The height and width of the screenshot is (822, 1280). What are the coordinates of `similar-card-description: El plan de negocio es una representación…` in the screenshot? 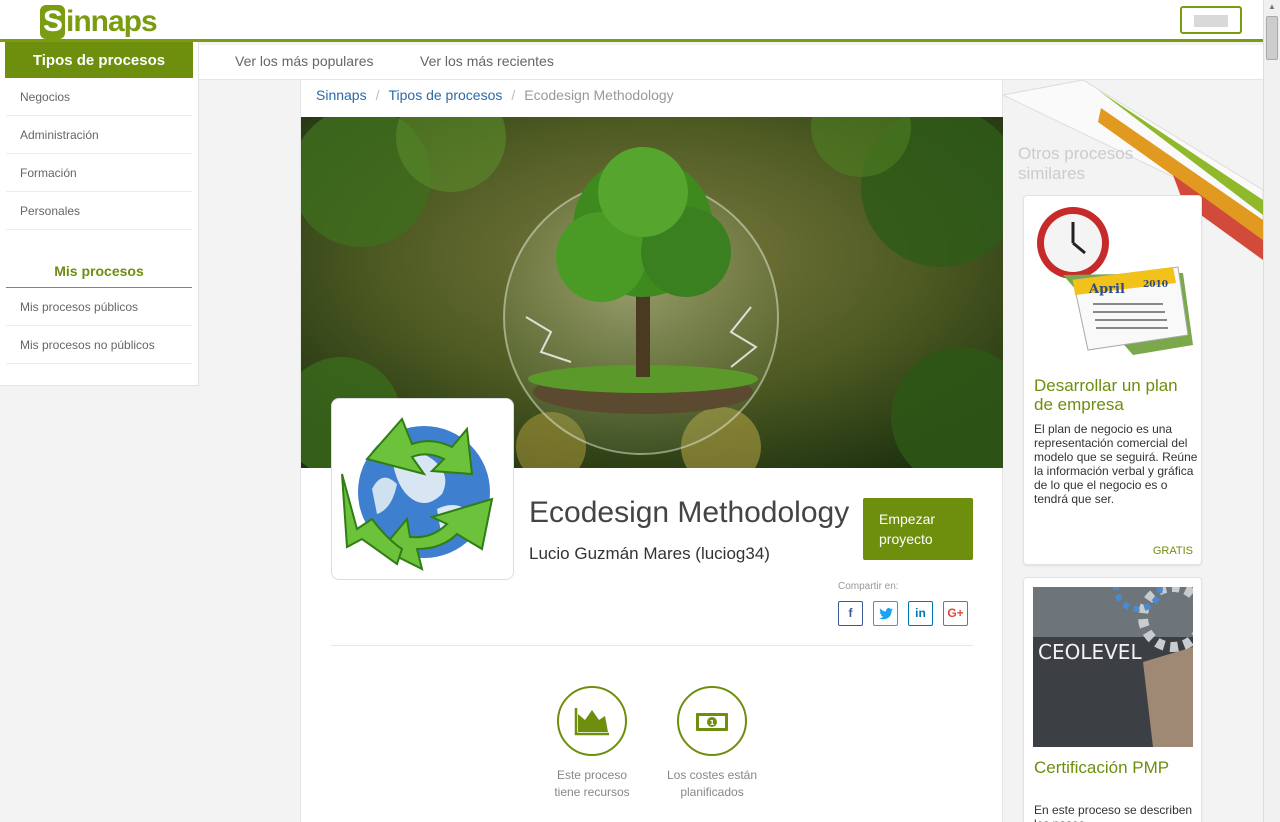 It's located at (1116, 464).